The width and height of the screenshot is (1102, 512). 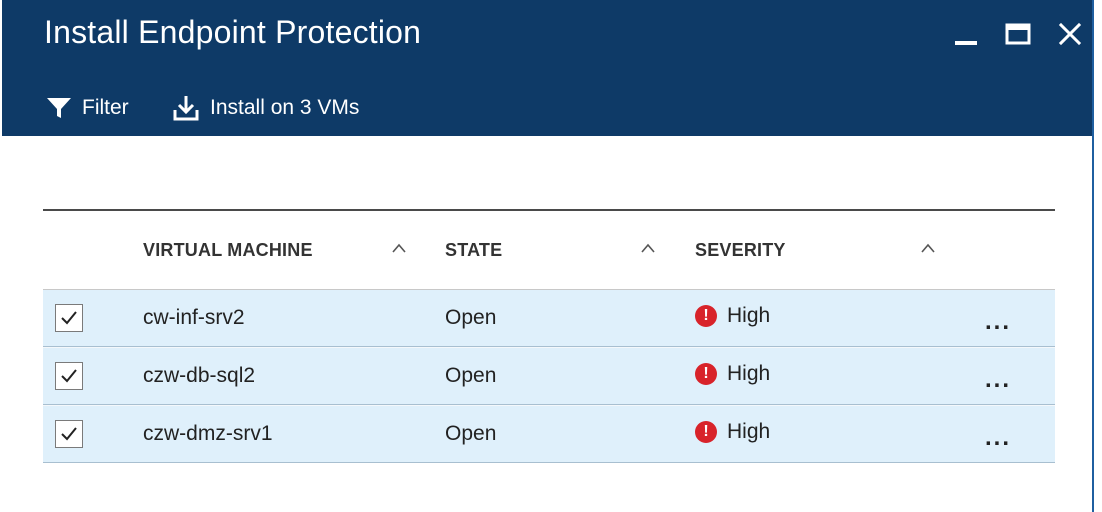 I want to click on vm-name: czw-dmz-srv1, so click(x=208, y=433).